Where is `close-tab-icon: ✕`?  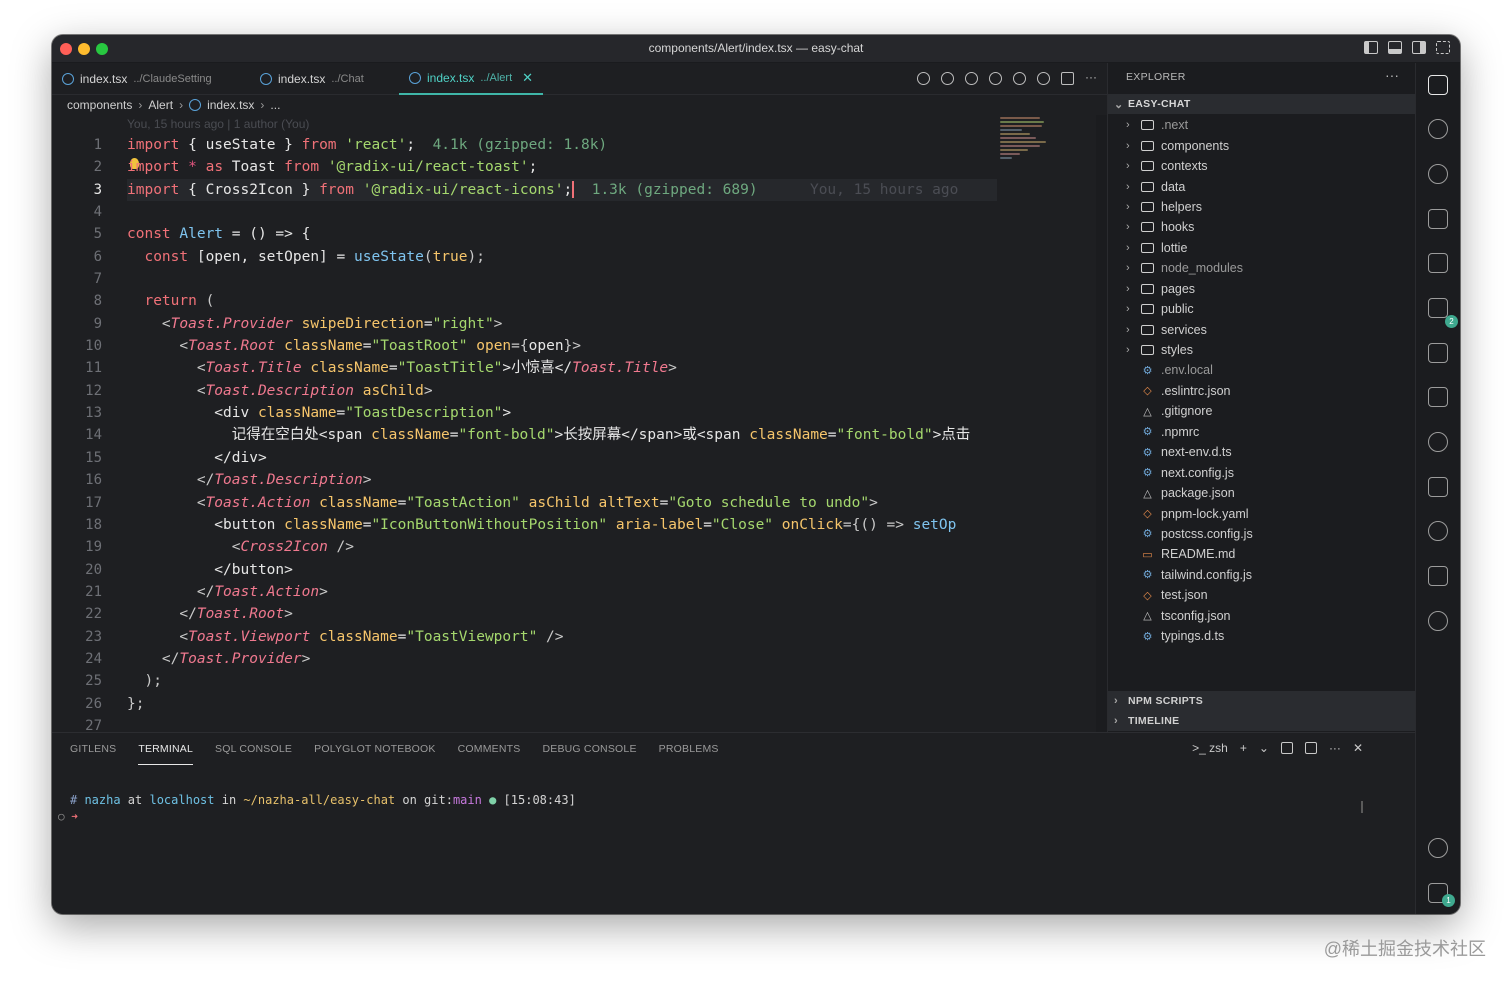
close-tab-icon: ✕ is located at coordinates (527, 78).